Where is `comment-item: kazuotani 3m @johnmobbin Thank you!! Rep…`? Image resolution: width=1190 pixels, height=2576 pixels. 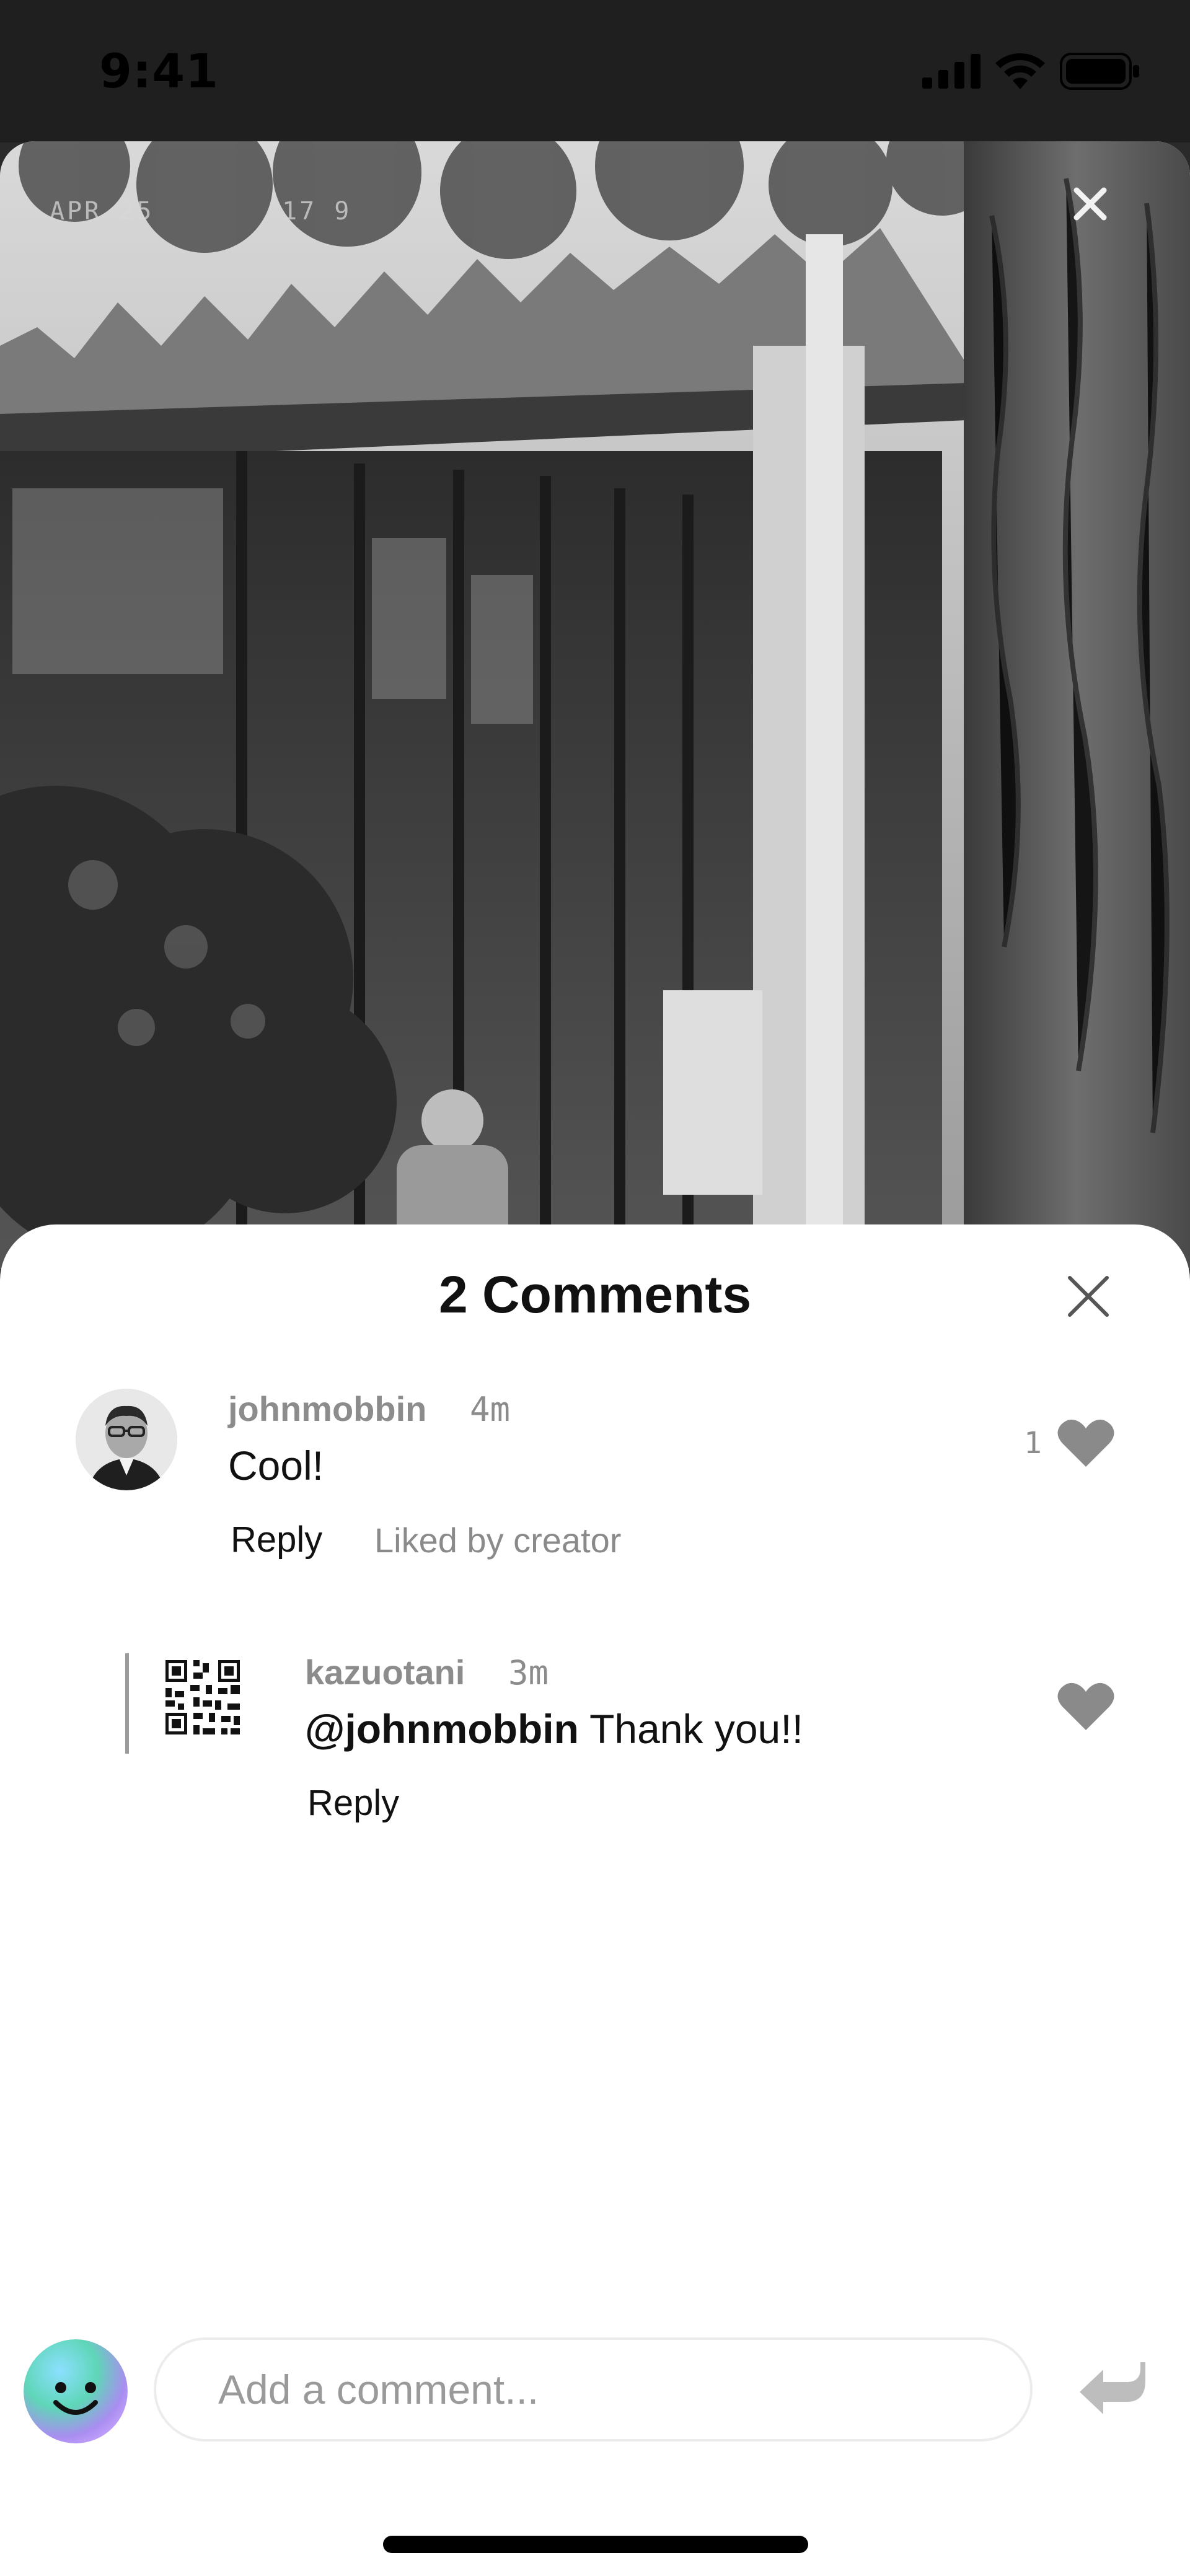 comment-item: kazuotani 3m @johnmobbin Thank you!! Rep… is located at coordinates (595, 1751).